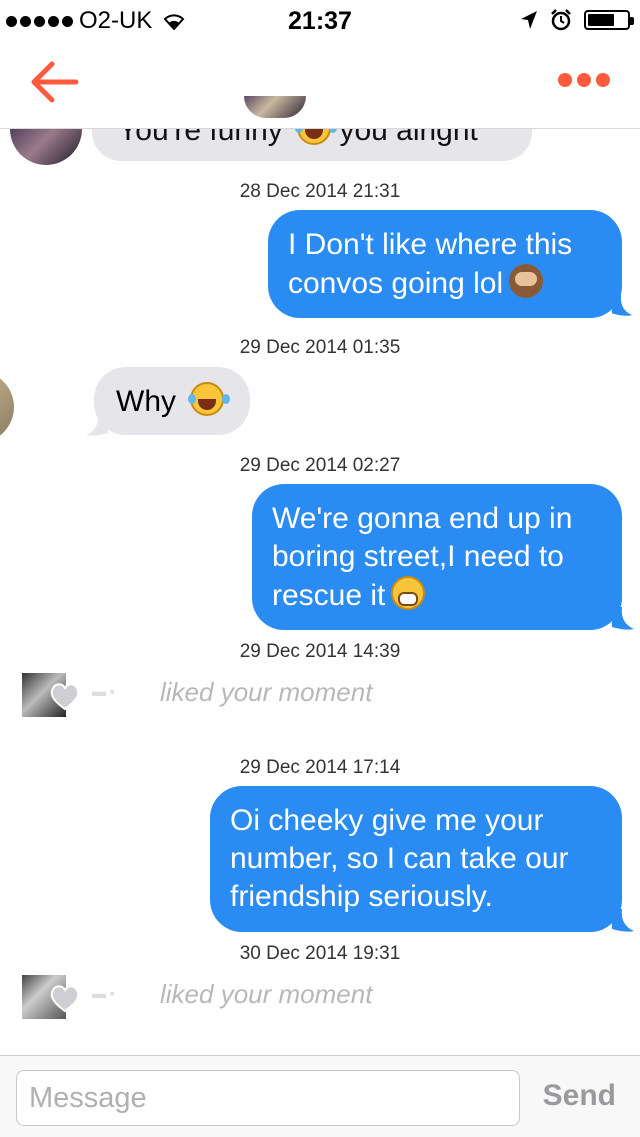 The height and width of the screenshot is (1137, 640). What do you see at coordinates (396, 283) in the screenshot?
I see `message-line: convos going lol` at bounding box center [396, 283].